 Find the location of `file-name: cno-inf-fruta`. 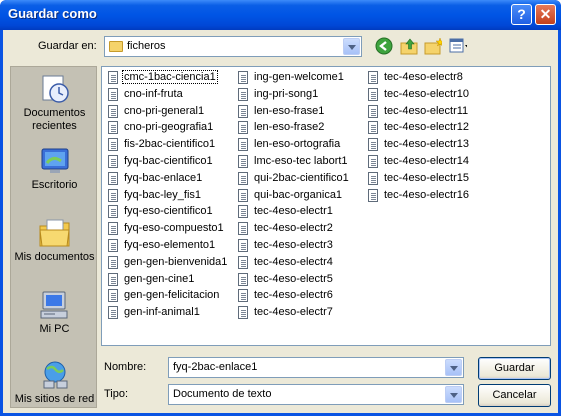

file-name: cno-inf-fruta is located at coordinates (153, 93).